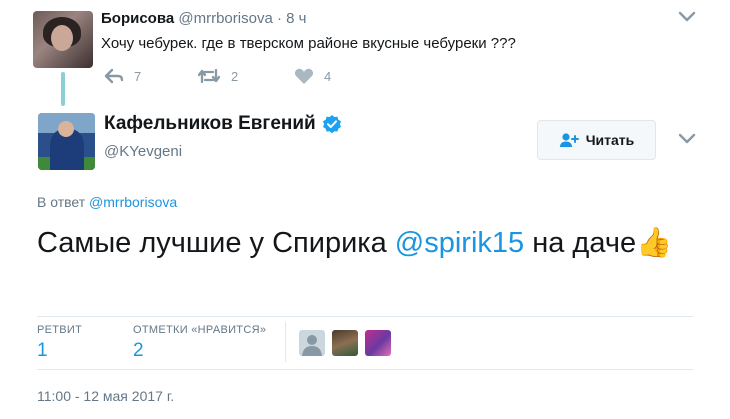  I want to click on stats-bottom-divider, so click(365, 369).